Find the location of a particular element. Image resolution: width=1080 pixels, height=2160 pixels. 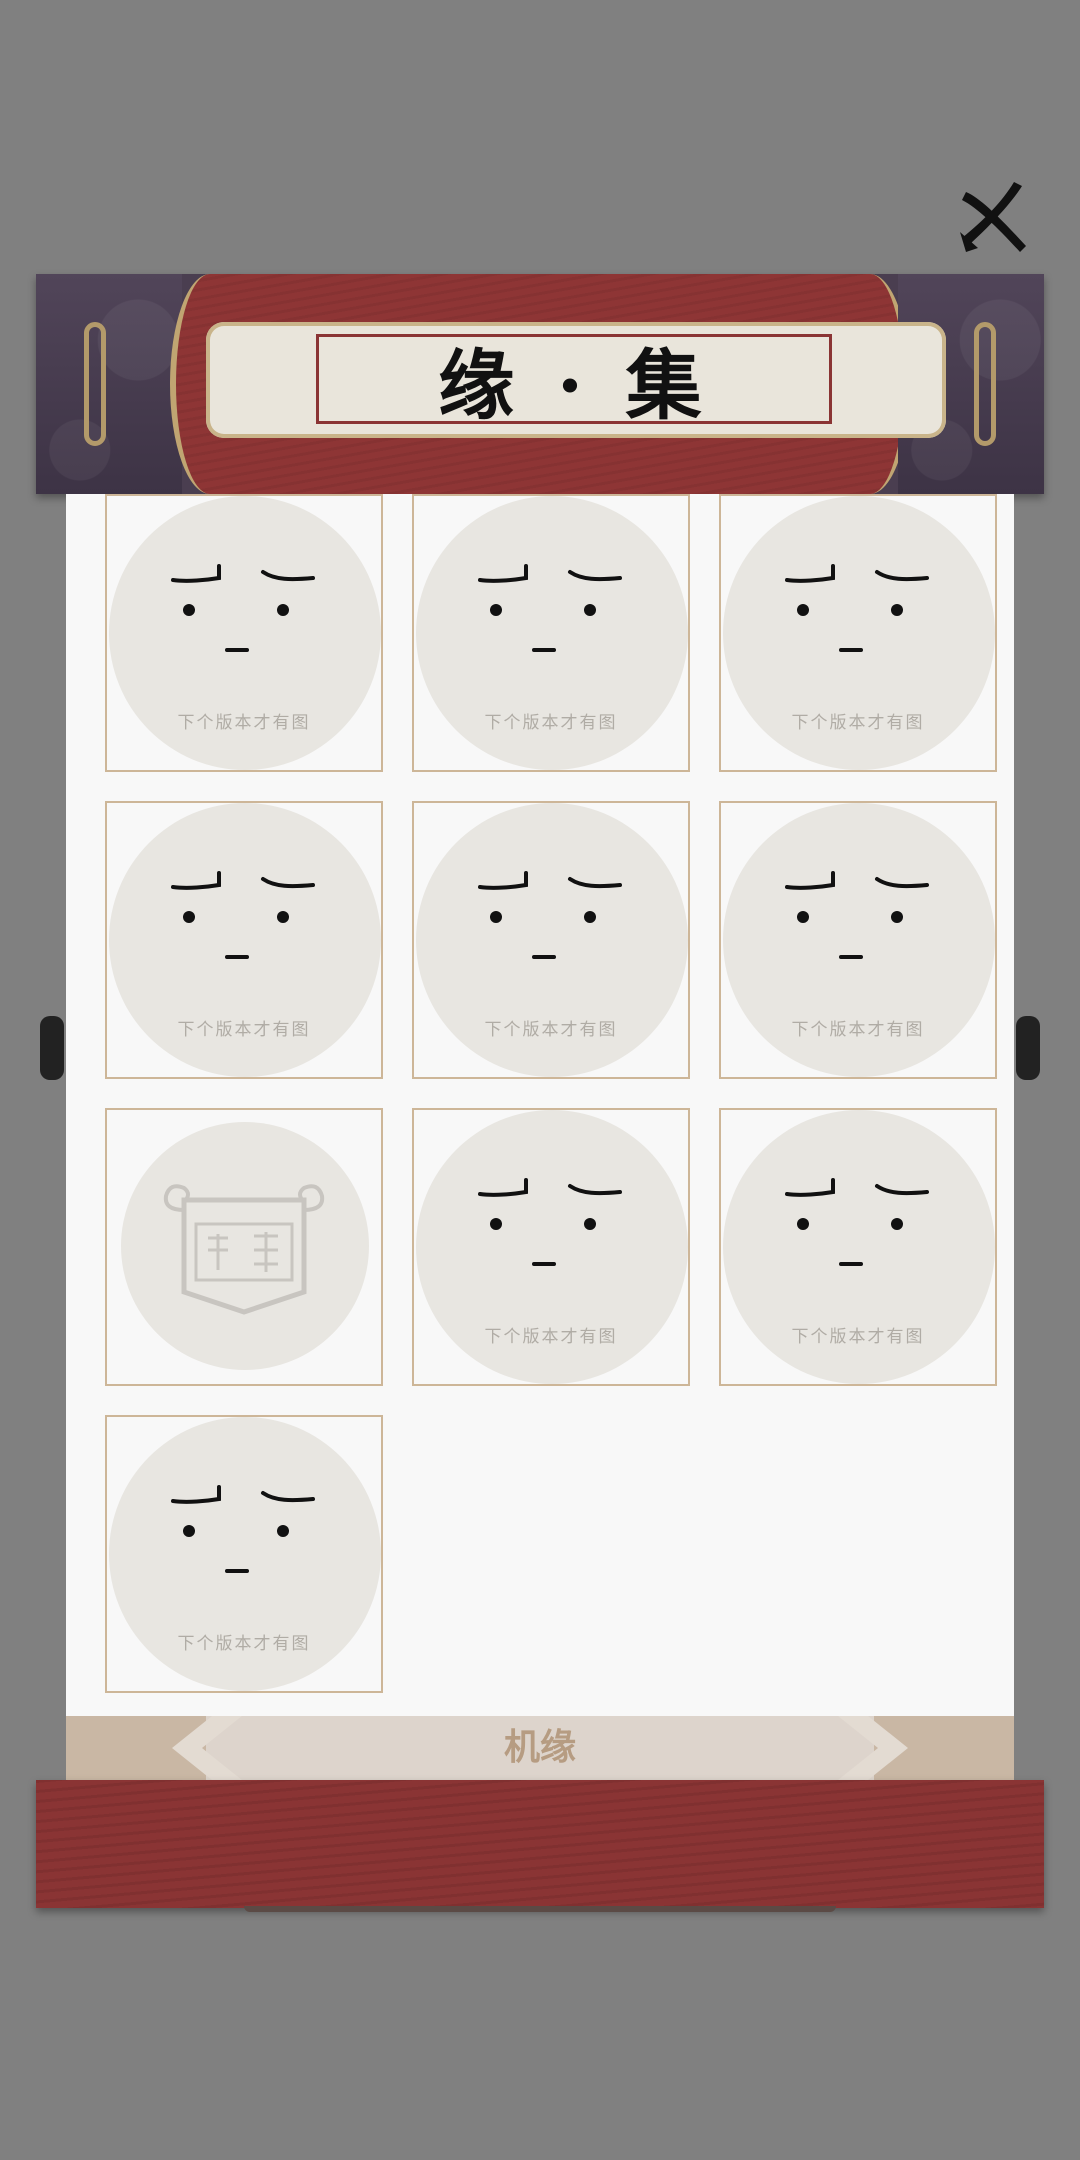

right-roller-knob is located at coordinates (1028, 1048).